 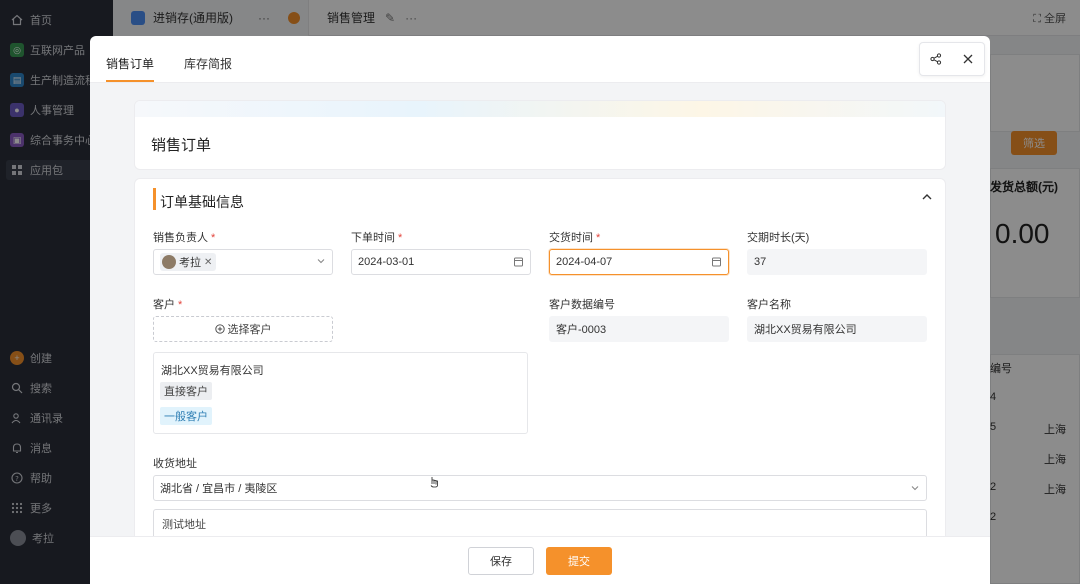 I want to click on delivery-date-label: 交货时间 *, so click(x=575, y=238).